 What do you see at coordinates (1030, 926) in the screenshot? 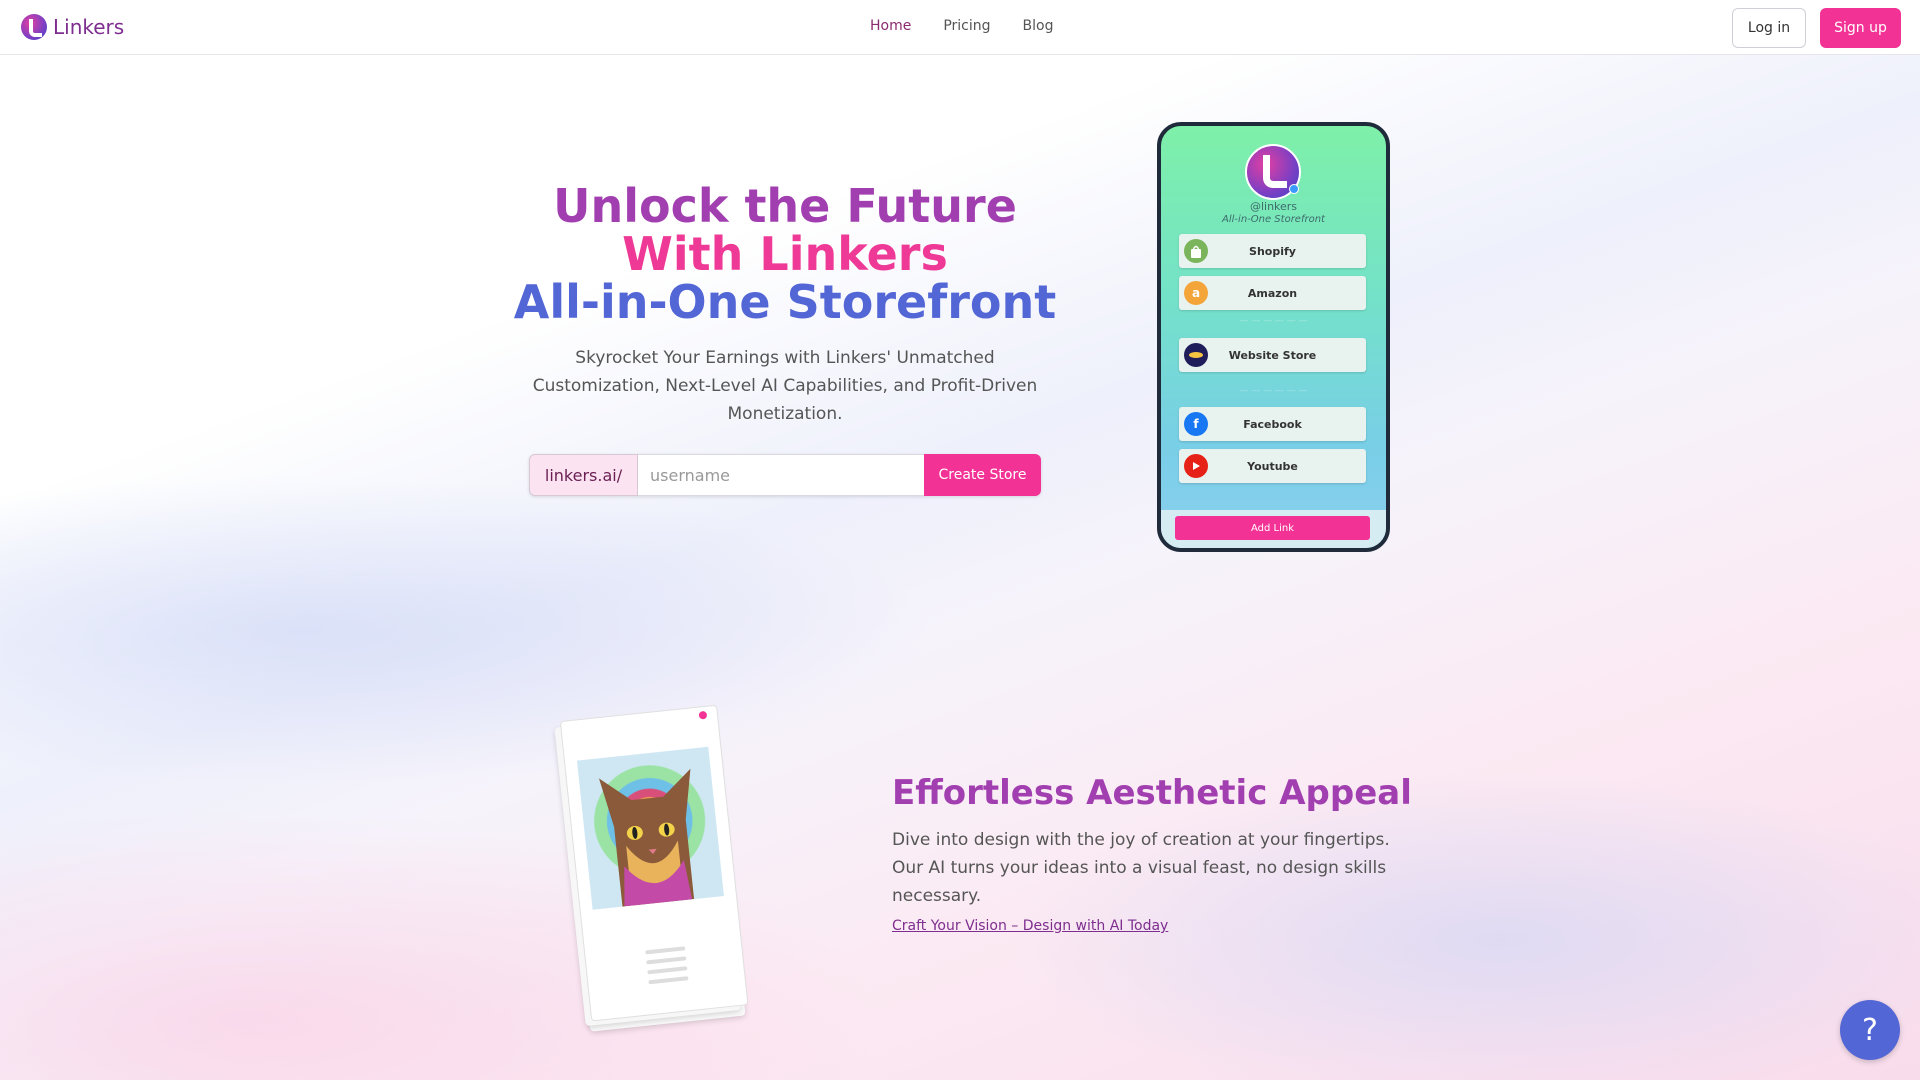
I see `feature-cta-link: Craft Your Vision – Design with AI Today` at bounding box center [1030, 926].